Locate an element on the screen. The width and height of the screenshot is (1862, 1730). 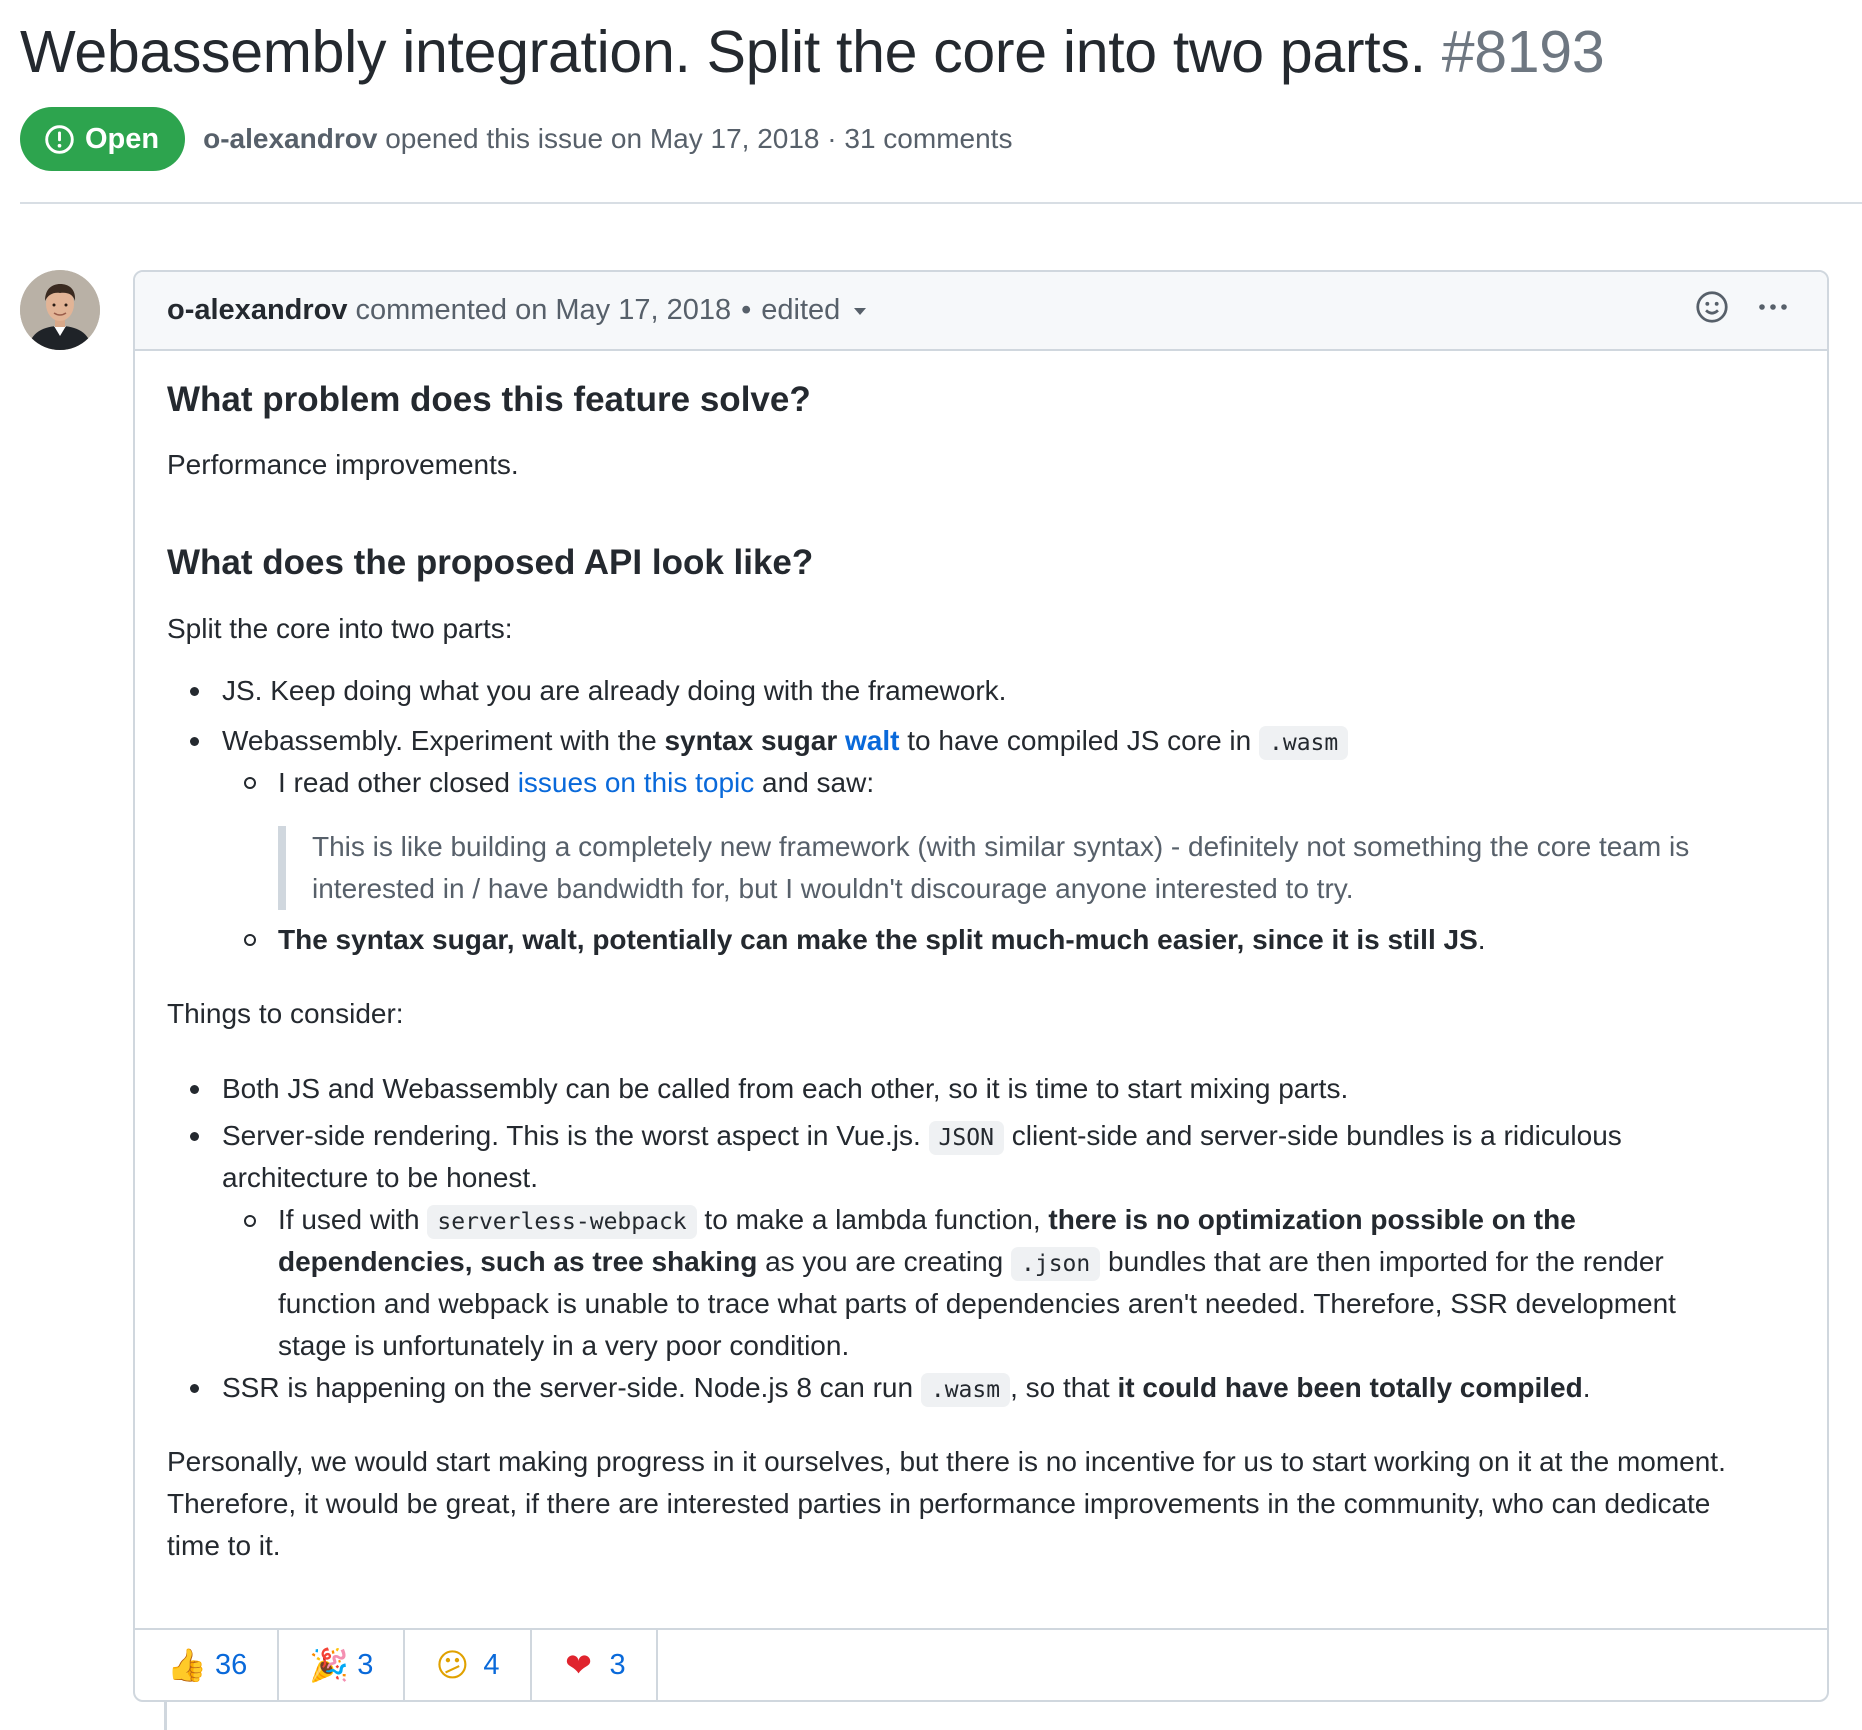
heading-problem: What problem does this feature solve? is located at coordinates (489, 399).